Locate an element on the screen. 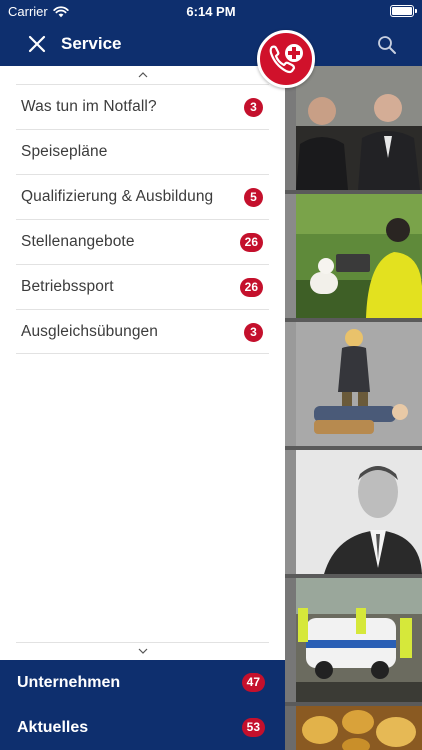  menu-item-label: Speisepläne is located at coordinates (64, 151).